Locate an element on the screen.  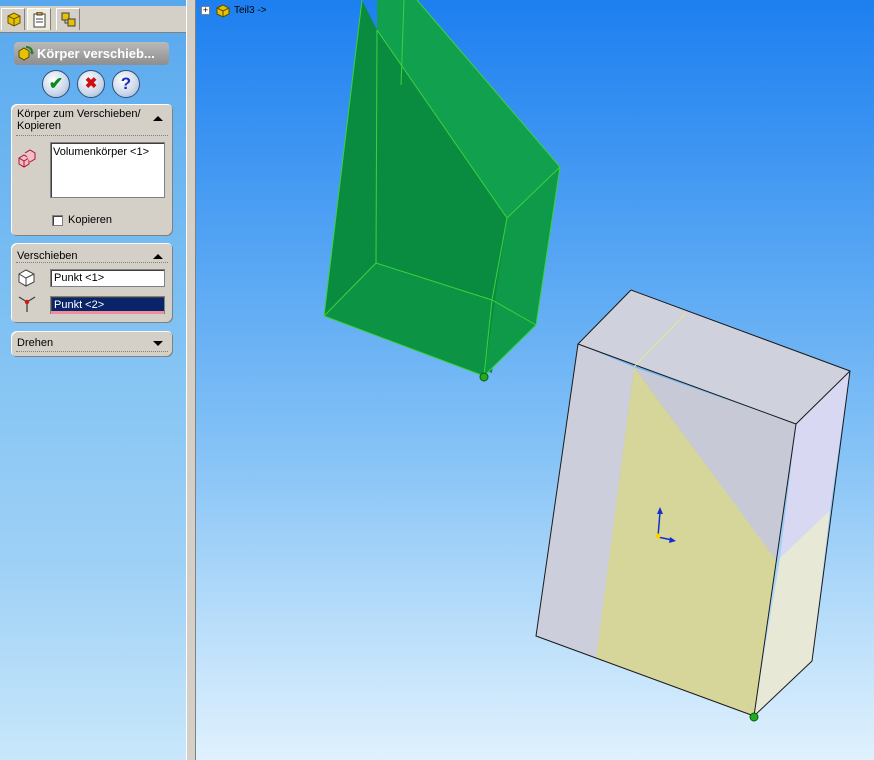
group-translate: Verschieben Punkt <1> Punkt <2> is located at coordinates (92, 283).